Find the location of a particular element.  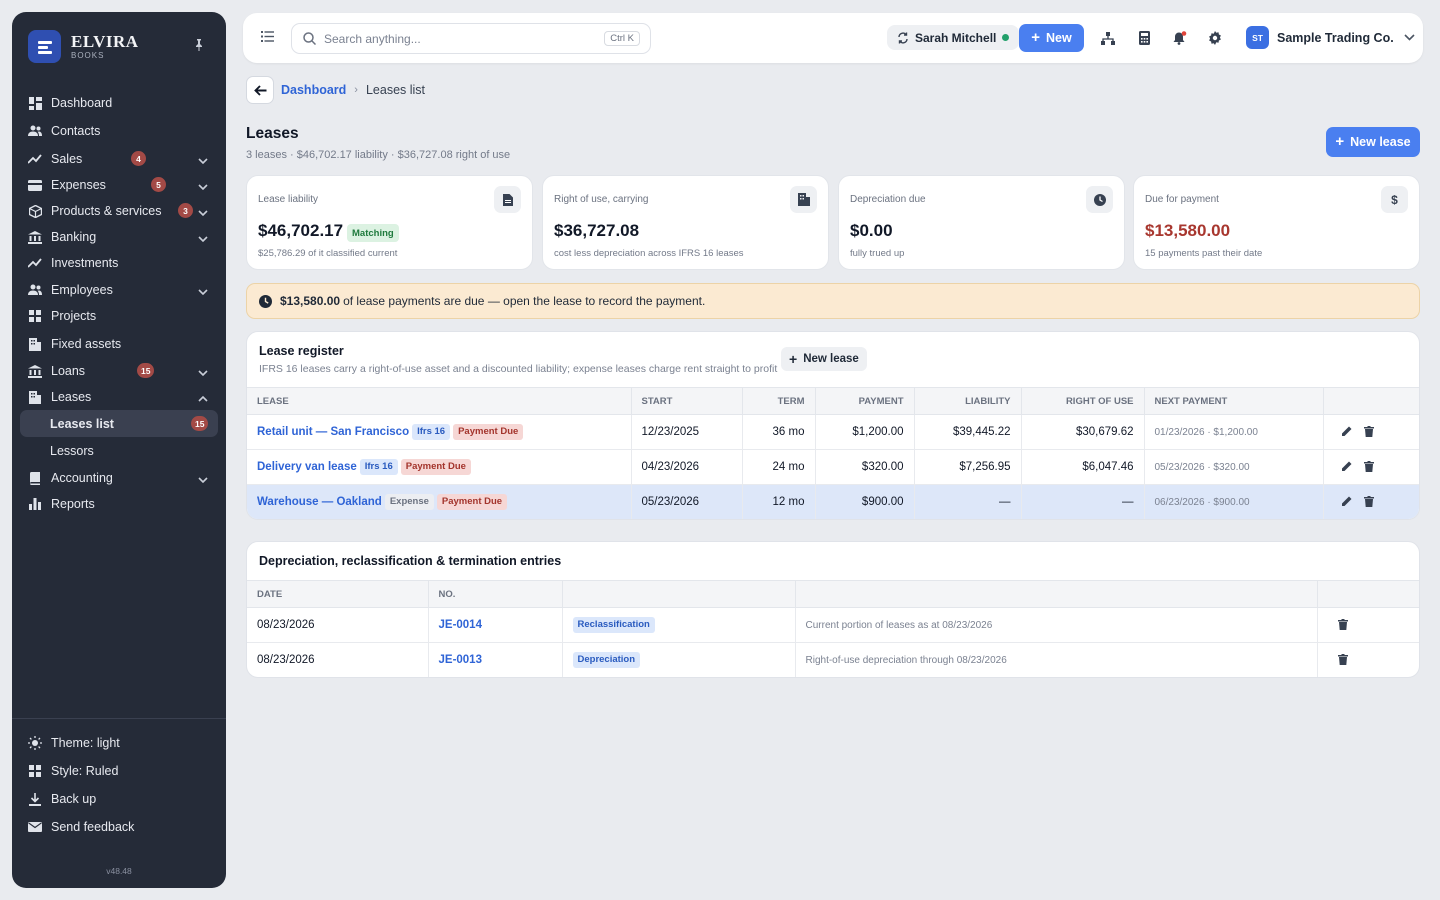

leases-list-count-badge: 15 is located at coordinates (200, 423).